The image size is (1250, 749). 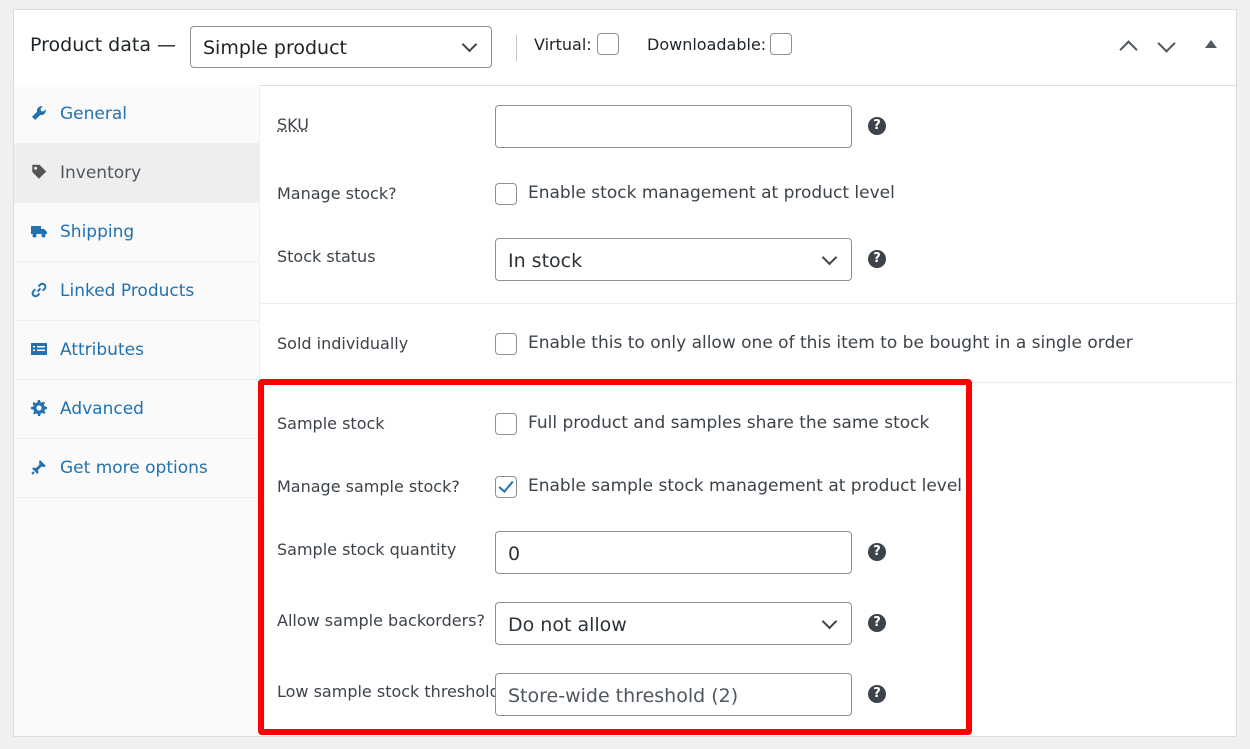 I want to click on tab-get-more-options: Get more options, so click(x=136, y=468).